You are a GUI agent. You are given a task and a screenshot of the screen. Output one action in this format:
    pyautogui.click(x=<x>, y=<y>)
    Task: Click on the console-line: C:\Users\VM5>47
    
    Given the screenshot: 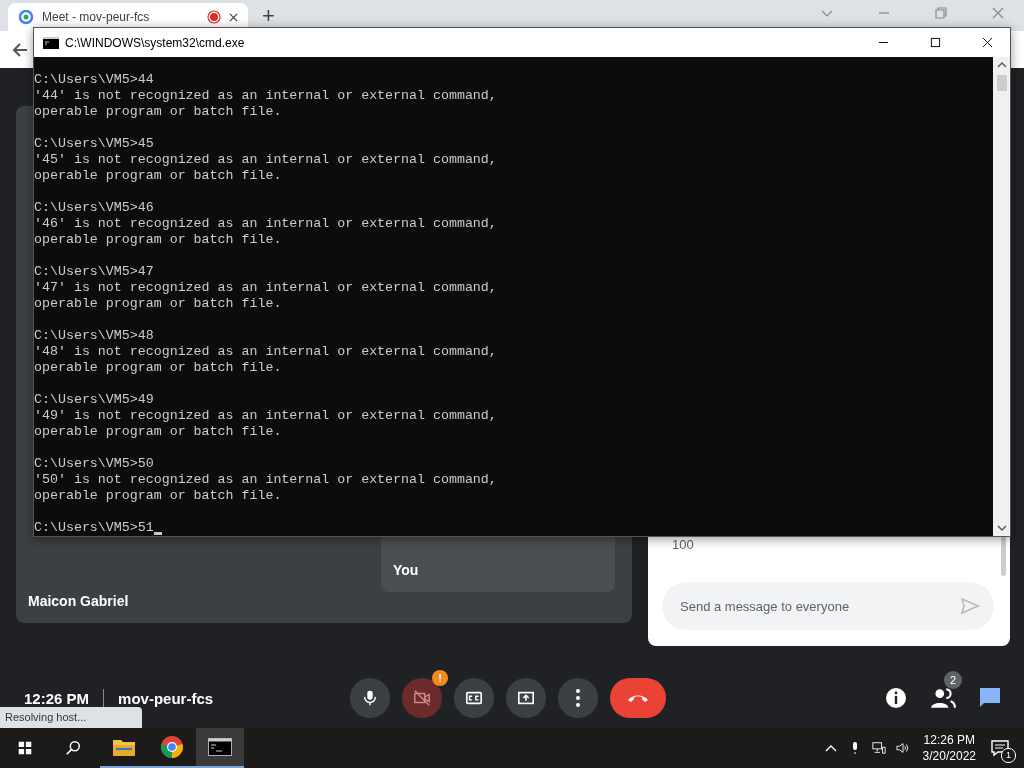 What is the action you would take?
    pyautogui.click(x=94, y=272)
    